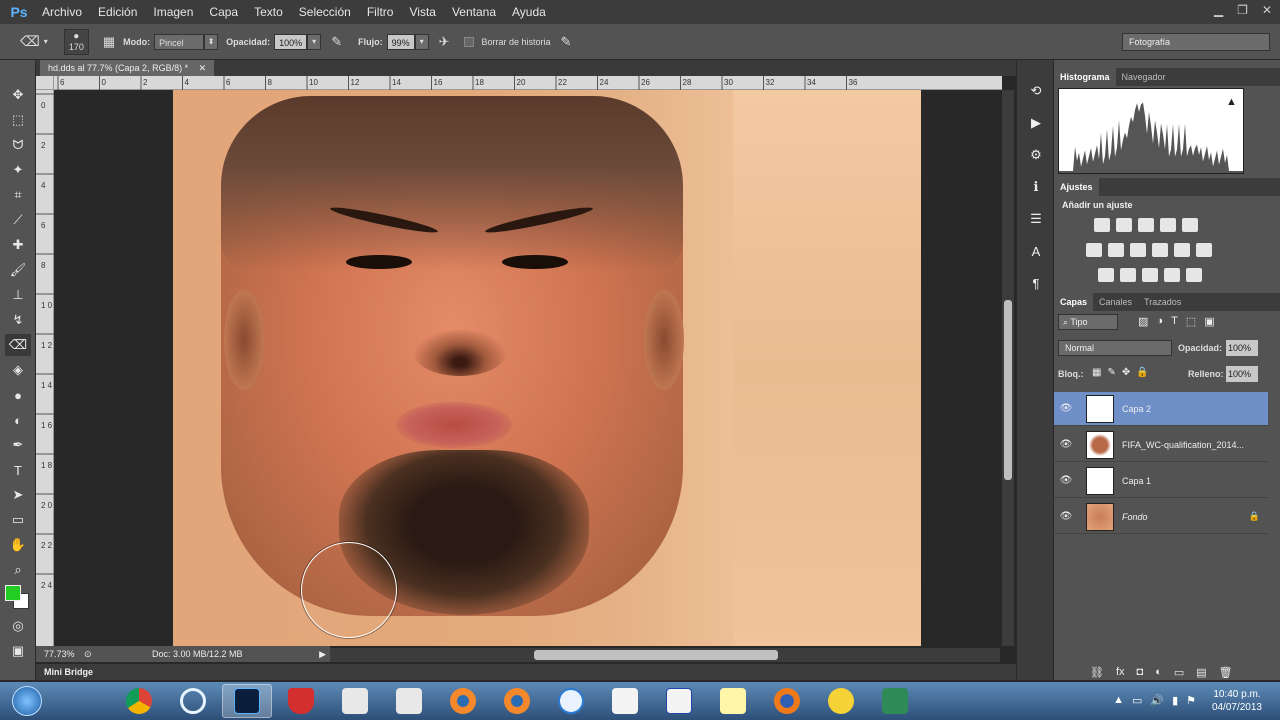  What do you see at coordinates (1140, 672) in the screenshot?
I see `add-mask-icon: ◘` at bounding box center [1140, 672].